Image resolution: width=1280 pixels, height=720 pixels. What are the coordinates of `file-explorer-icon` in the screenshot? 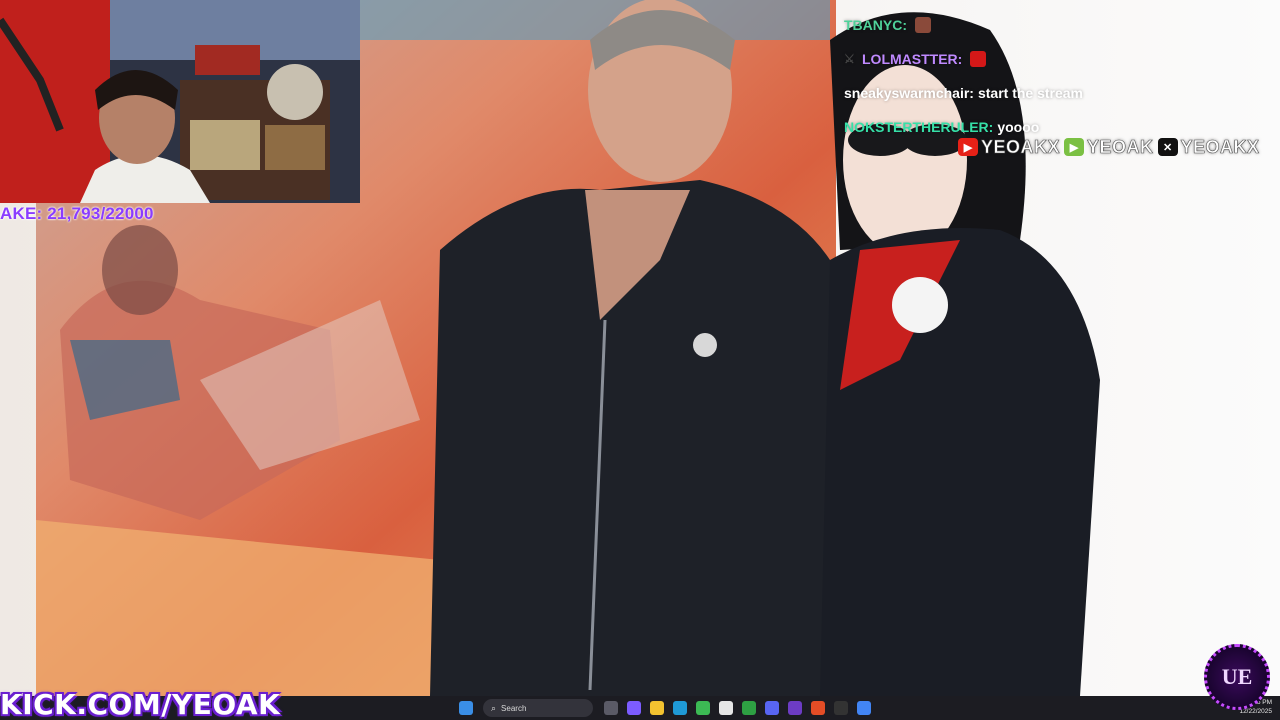 It's located at (656, 708).